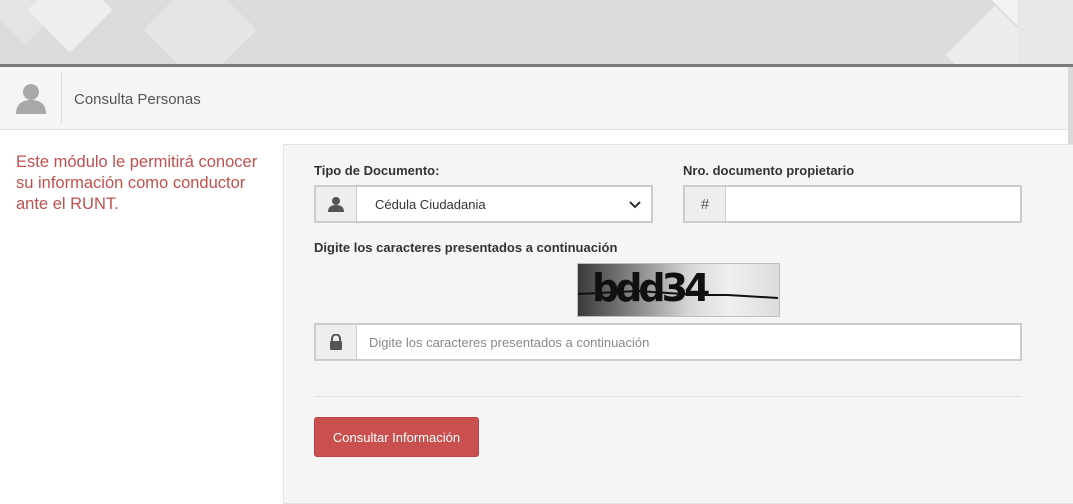 The image size is (1073, 504). I want to click on consultar-button: Consultar Información, so click(396, 437).